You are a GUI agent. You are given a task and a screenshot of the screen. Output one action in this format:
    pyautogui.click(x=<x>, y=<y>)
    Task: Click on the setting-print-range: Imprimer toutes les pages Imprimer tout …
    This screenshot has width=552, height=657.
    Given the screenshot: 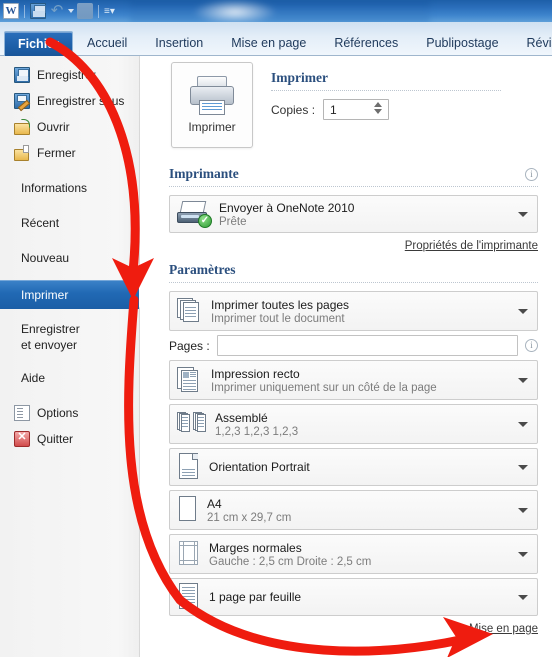 What is the action you would take?
    pyautogui.click(x=353, y=311)
    